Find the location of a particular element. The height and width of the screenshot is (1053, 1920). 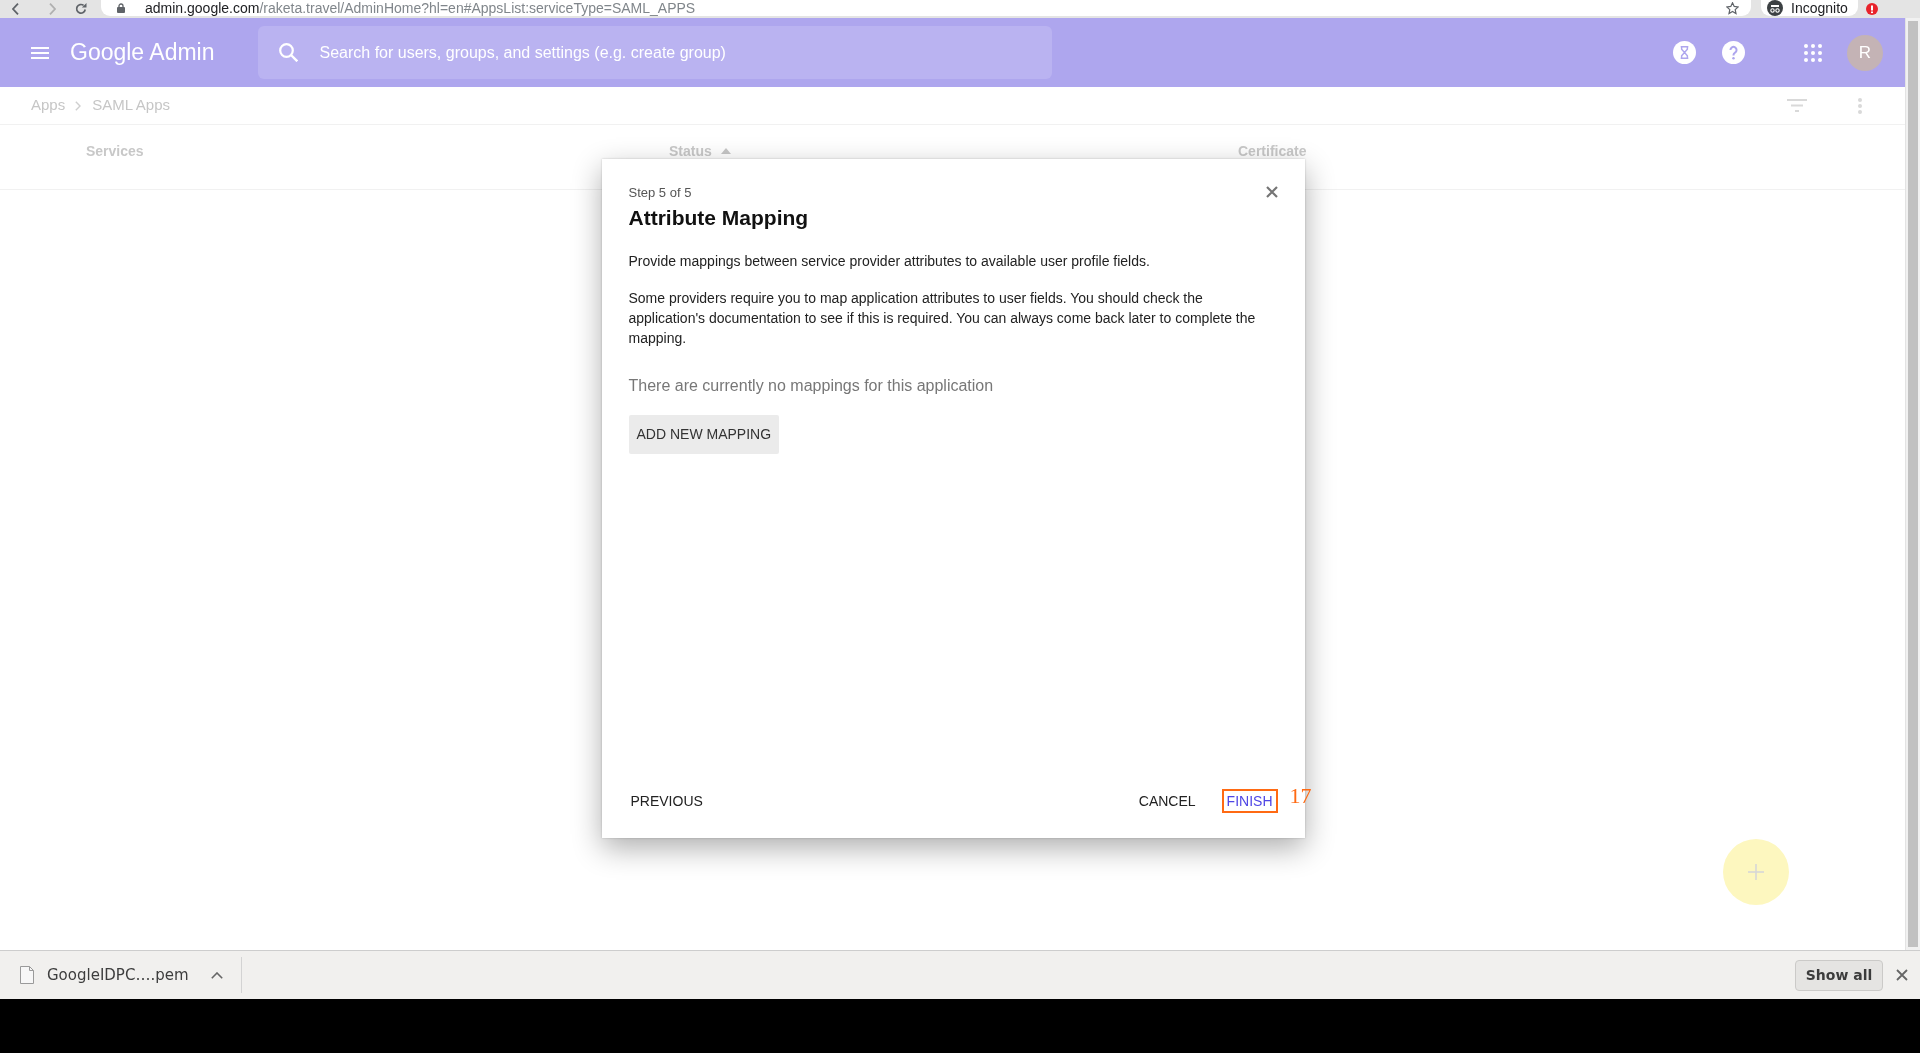

profile-label: Incognito is located at coordinates (1819, 8).